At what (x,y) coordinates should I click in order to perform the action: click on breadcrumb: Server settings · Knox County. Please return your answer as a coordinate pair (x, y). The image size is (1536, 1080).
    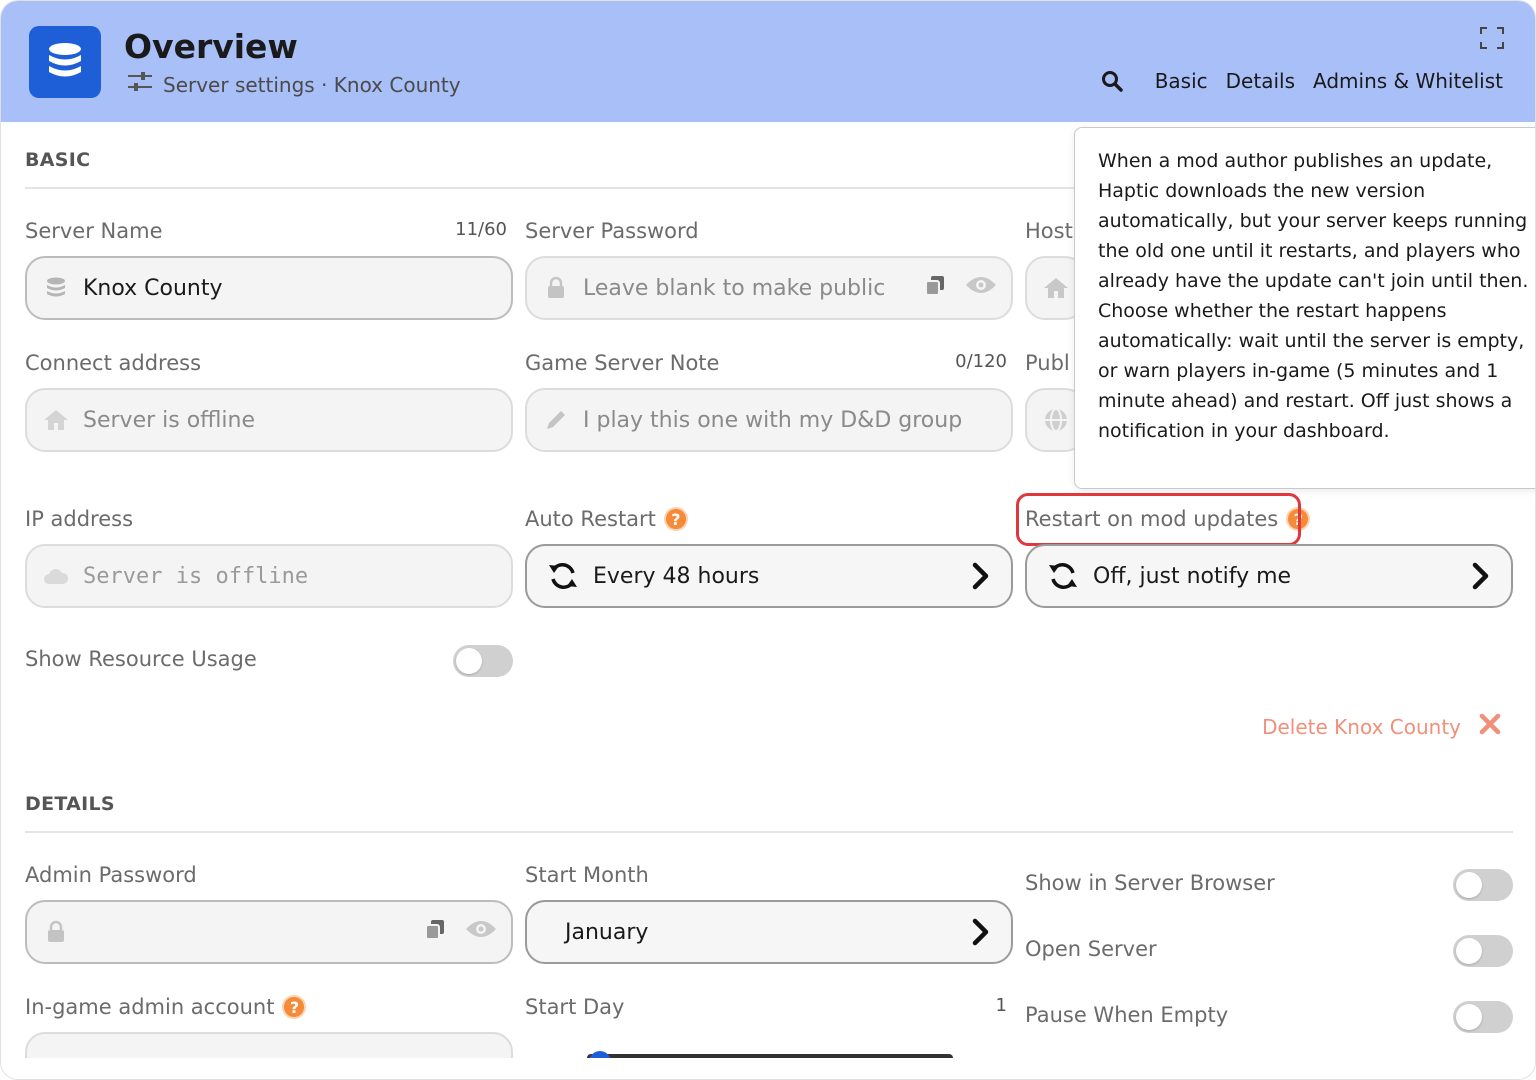
    Looking at the image, I should click on (294, 84).